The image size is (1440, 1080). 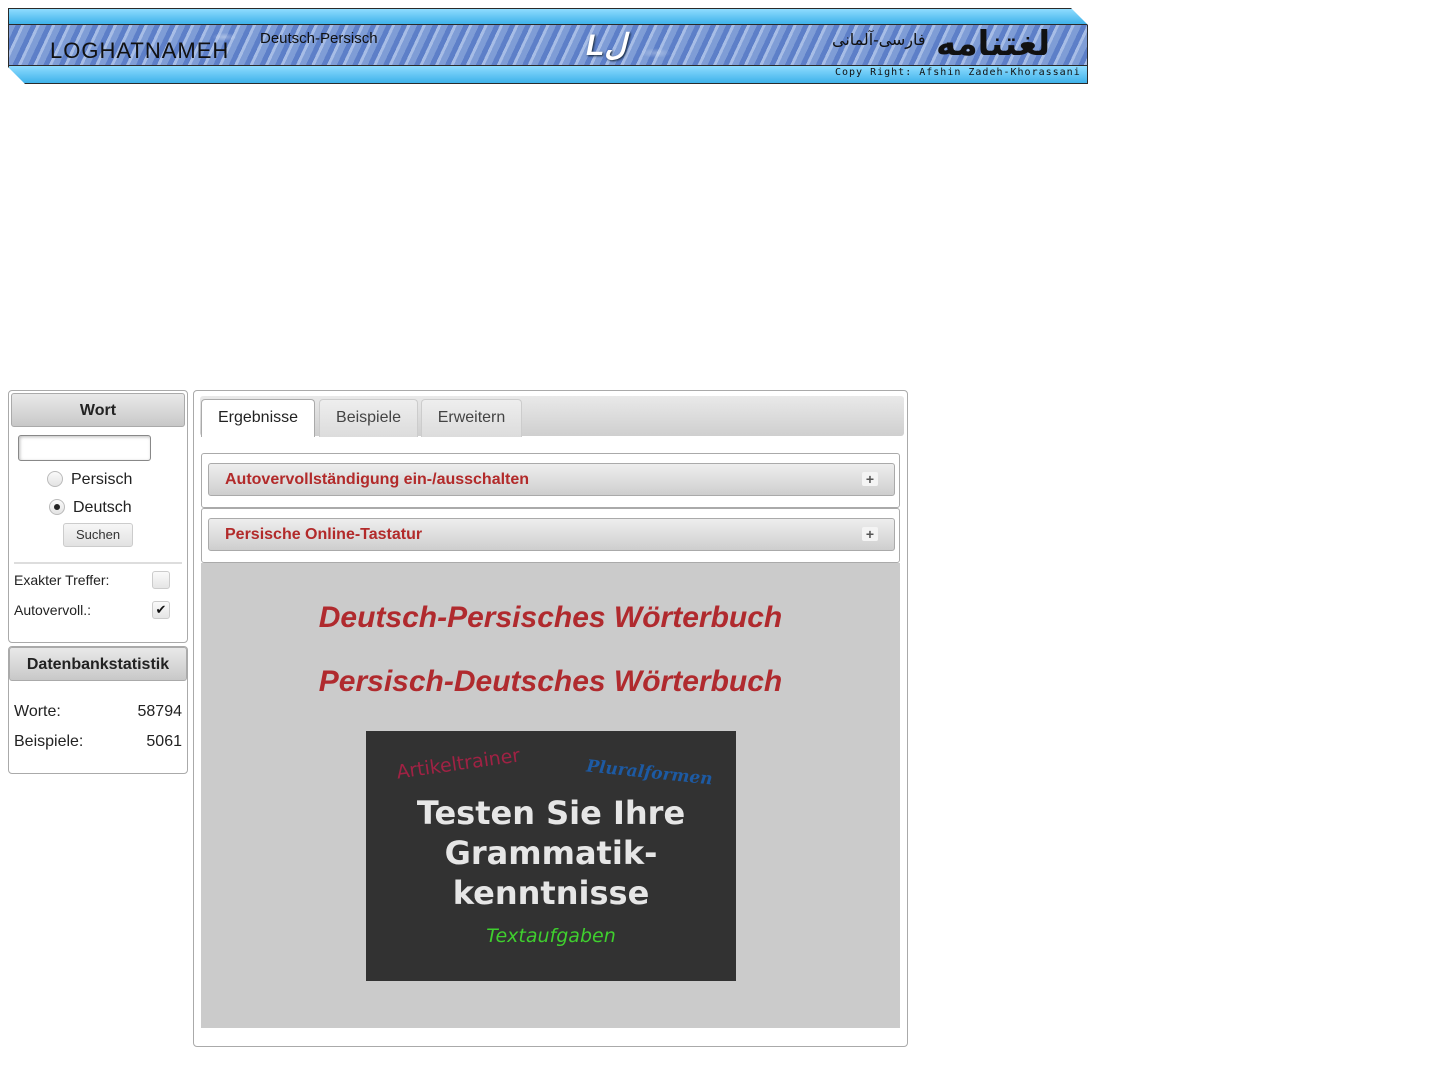 I want to click on brand-logo: Lل, so click(x=606, y=45).